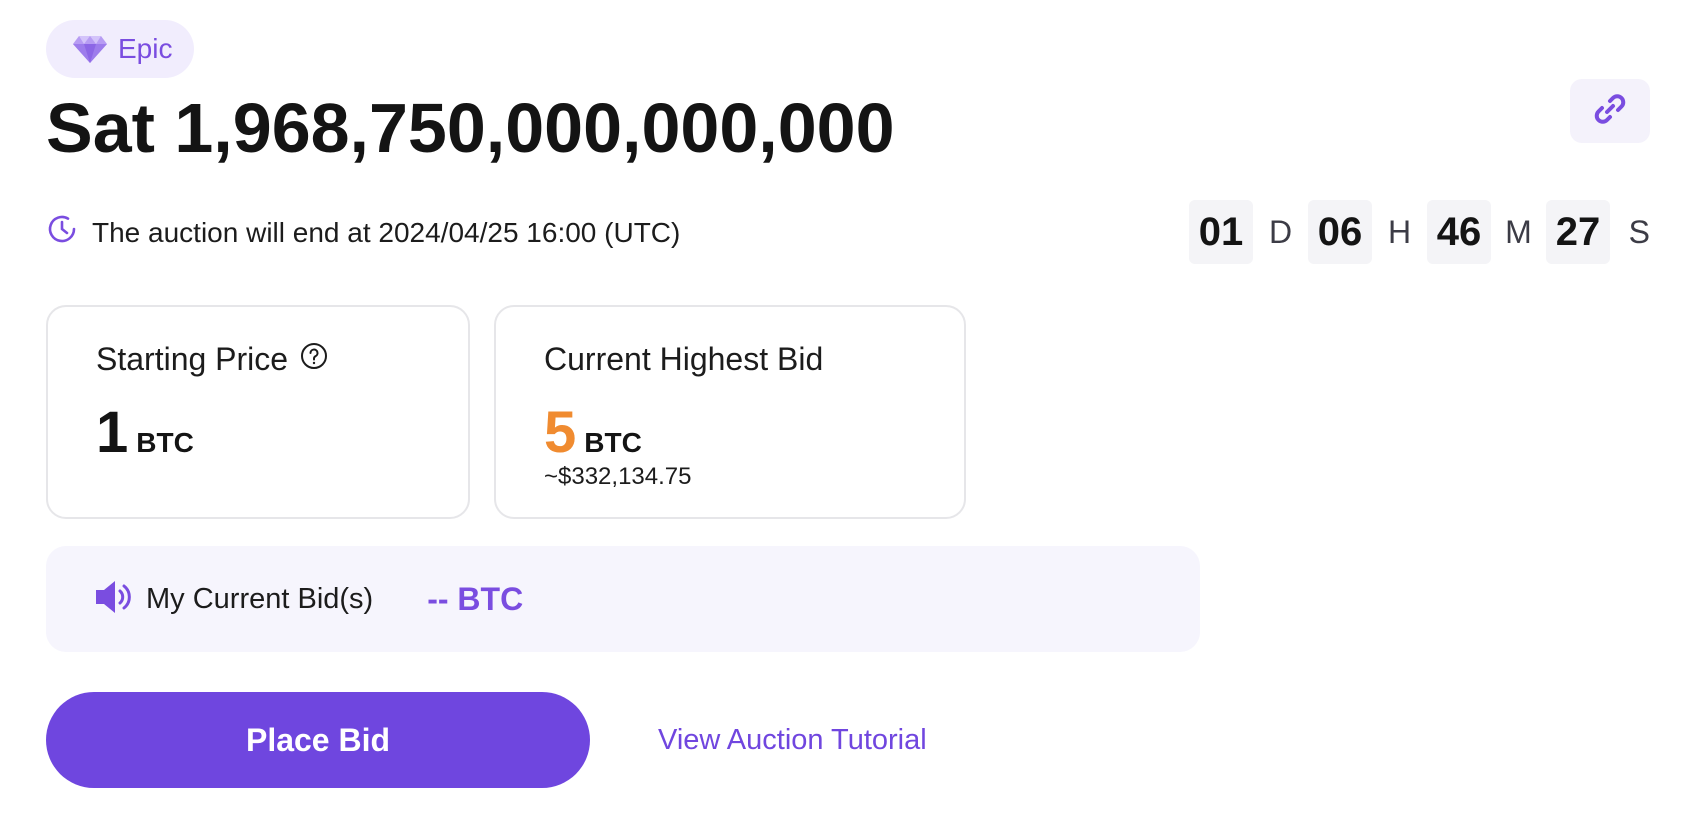 This screenshot has width=1690, height=832. What do you see at coordinates (258, 412) in the screenshot?
I see `starting-price-card: Starting Price 1 BTC` at bounding box center [258, 412].